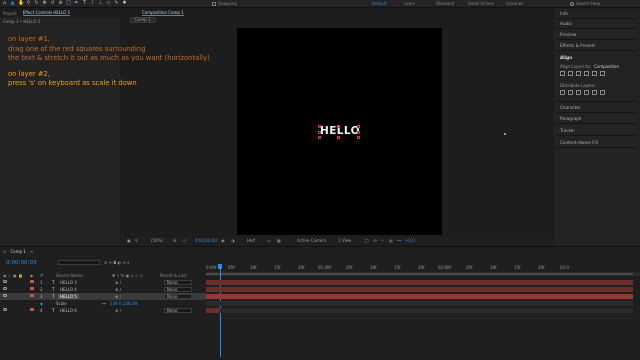 The image size is (640, 360). Describe the element at coordinates (566, 23) in the screenshot. I see `panel-audio: Audio` at that location.